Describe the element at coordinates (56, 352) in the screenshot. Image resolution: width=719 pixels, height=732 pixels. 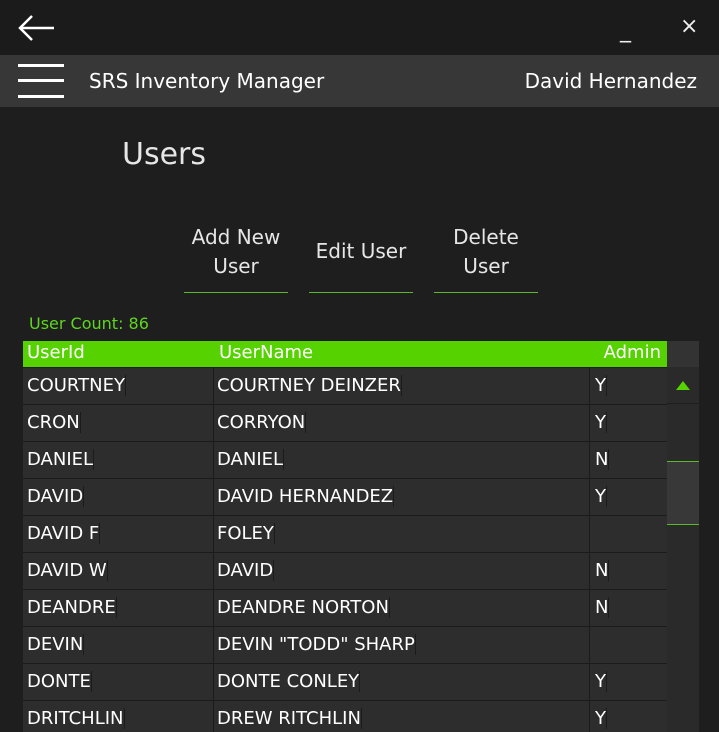
I see `column-header-userid: UserId` at that location.